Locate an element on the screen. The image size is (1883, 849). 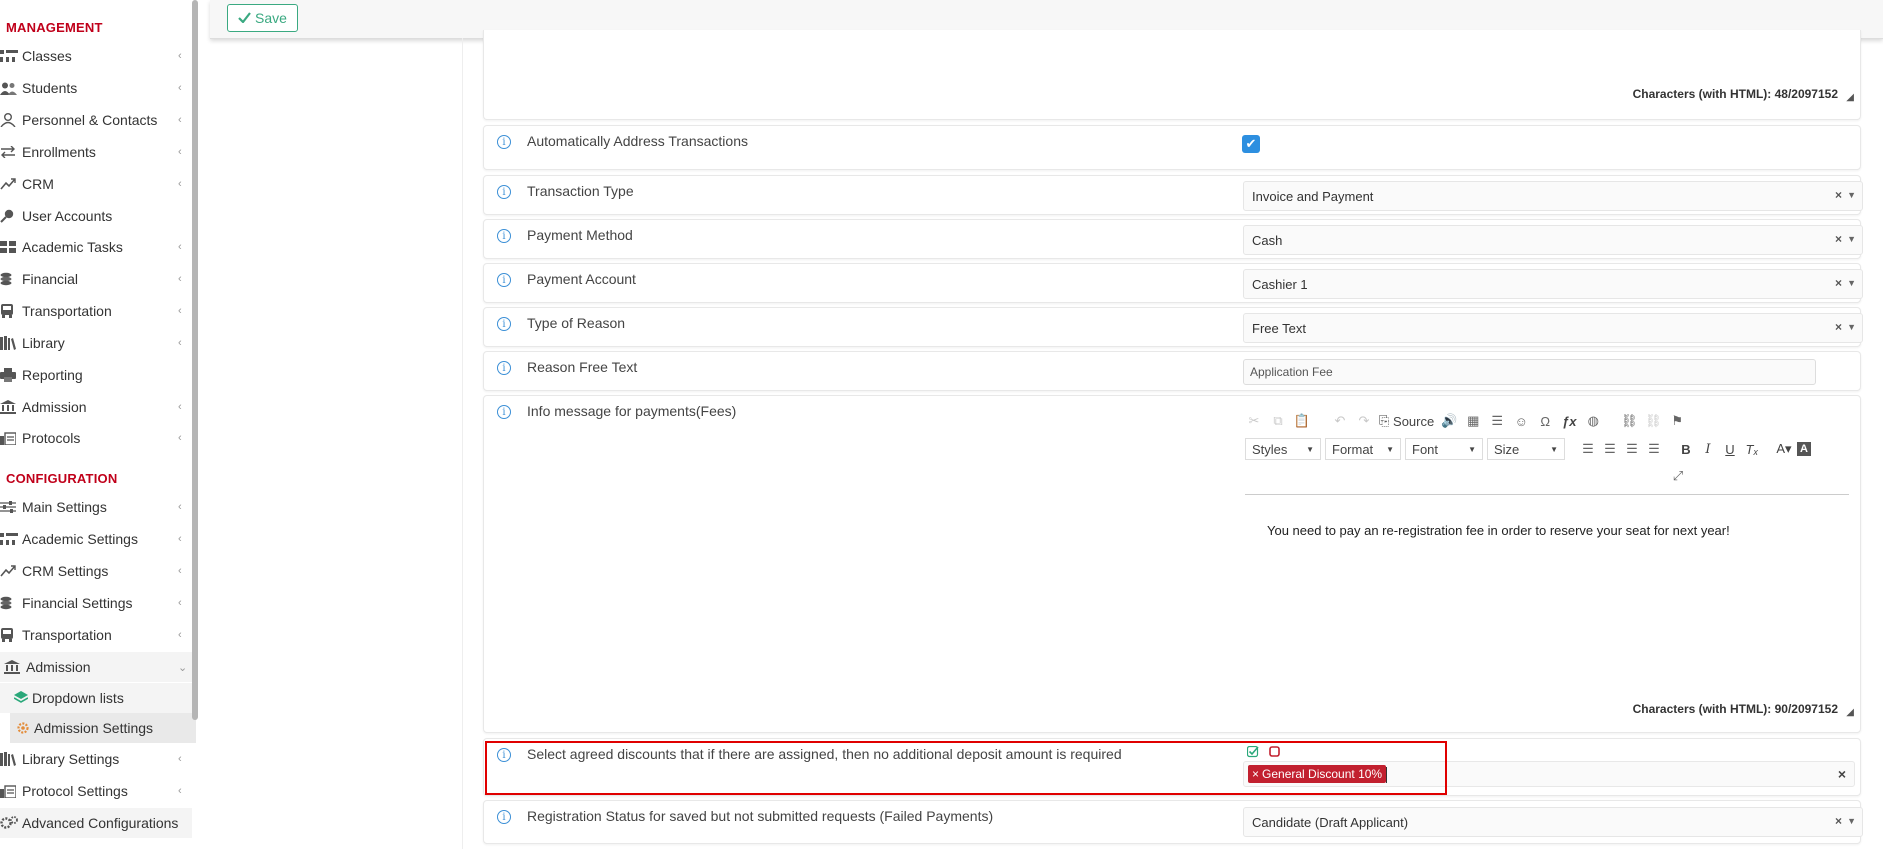
styles-dropdown: Styles ▼ is located at coordinates (1283, 449).